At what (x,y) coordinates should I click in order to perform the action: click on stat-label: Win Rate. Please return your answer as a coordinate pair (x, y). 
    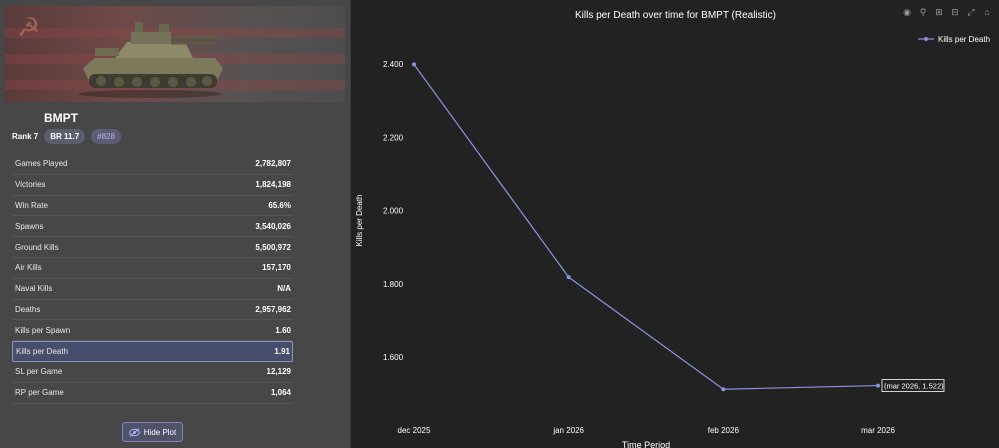
    Looking at the image, I should click on (31, 205).